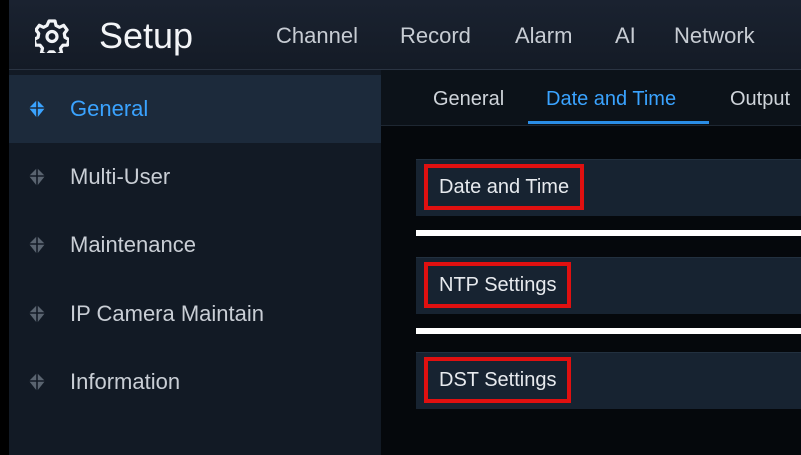 The image size is (801, 455). I want to click on section-label: NTP Settings, so click(498, 285).